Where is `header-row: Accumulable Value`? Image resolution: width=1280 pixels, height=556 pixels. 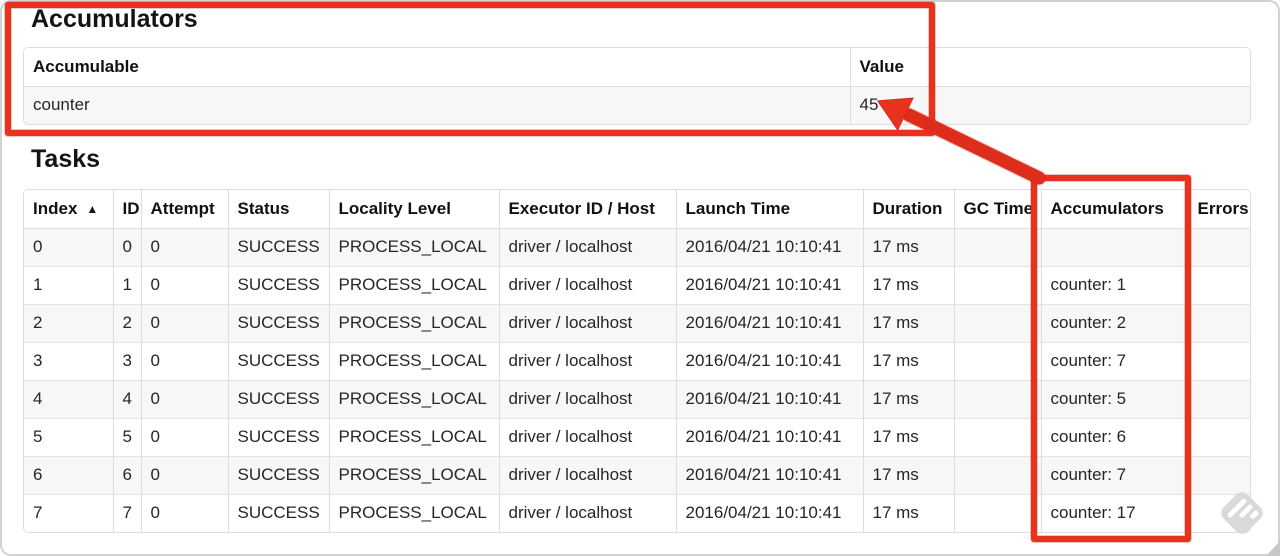 header-row: Accumulable Value is located at coordinates (637, 67).